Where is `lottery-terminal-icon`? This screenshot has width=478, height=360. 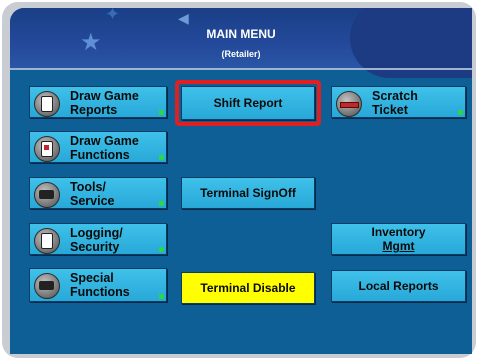 lottery-terminal-icon is located at coordinates (47, 149).